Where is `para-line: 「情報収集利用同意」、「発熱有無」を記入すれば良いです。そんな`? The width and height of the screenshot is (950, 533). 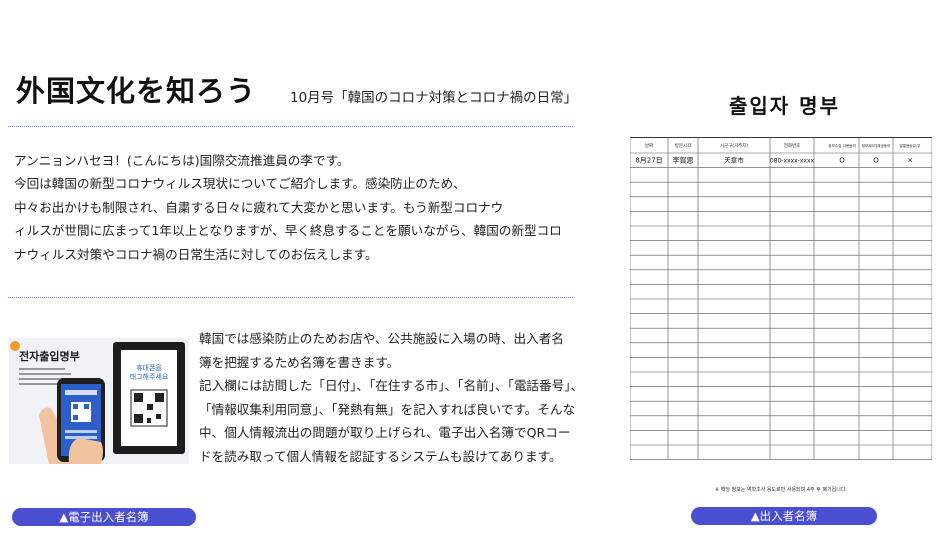 para-line: 「情報収集利用同意」、「発熱有無」を記入すれば良いです。そんな is located at coordinates (387, 409).